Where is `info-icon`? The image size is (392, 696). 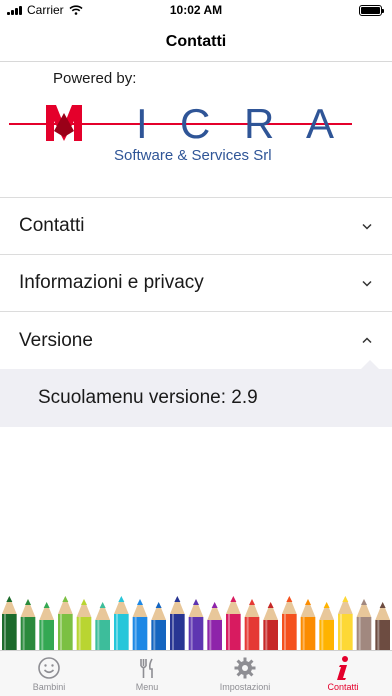 info-icon is located at coordinates (343, 668).